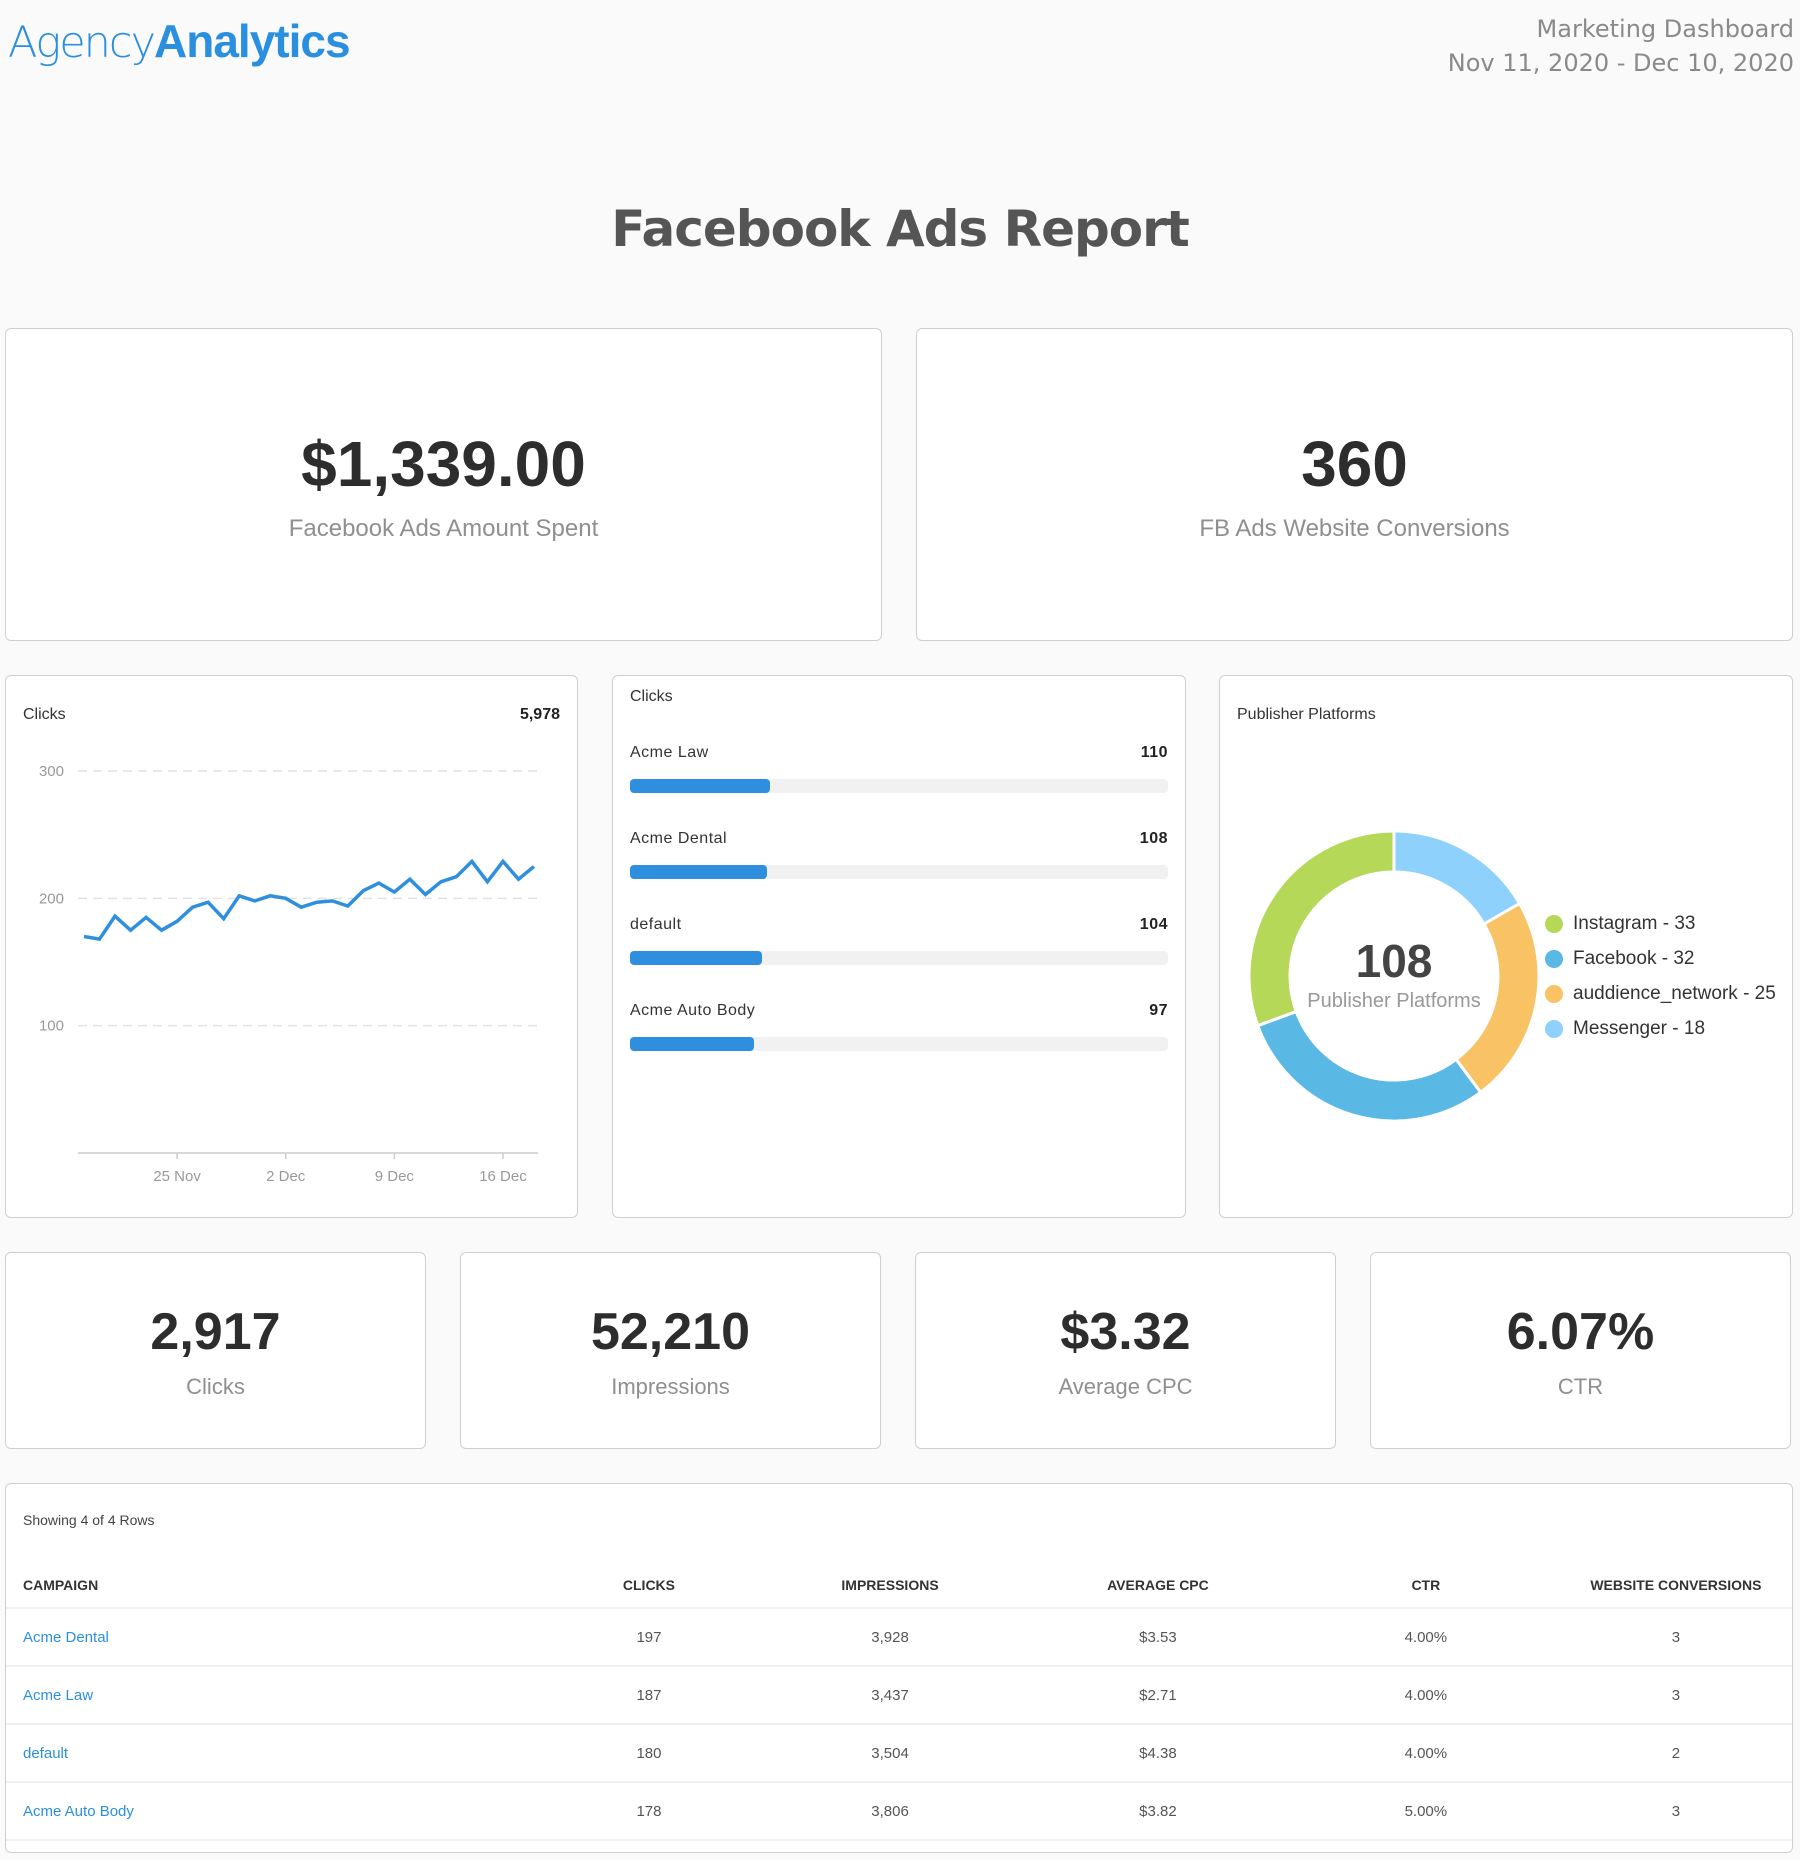  I want to click on table-row: Acme Auto Body 178 3,806 $3.82 5.00% 3, so click(899, 1811).